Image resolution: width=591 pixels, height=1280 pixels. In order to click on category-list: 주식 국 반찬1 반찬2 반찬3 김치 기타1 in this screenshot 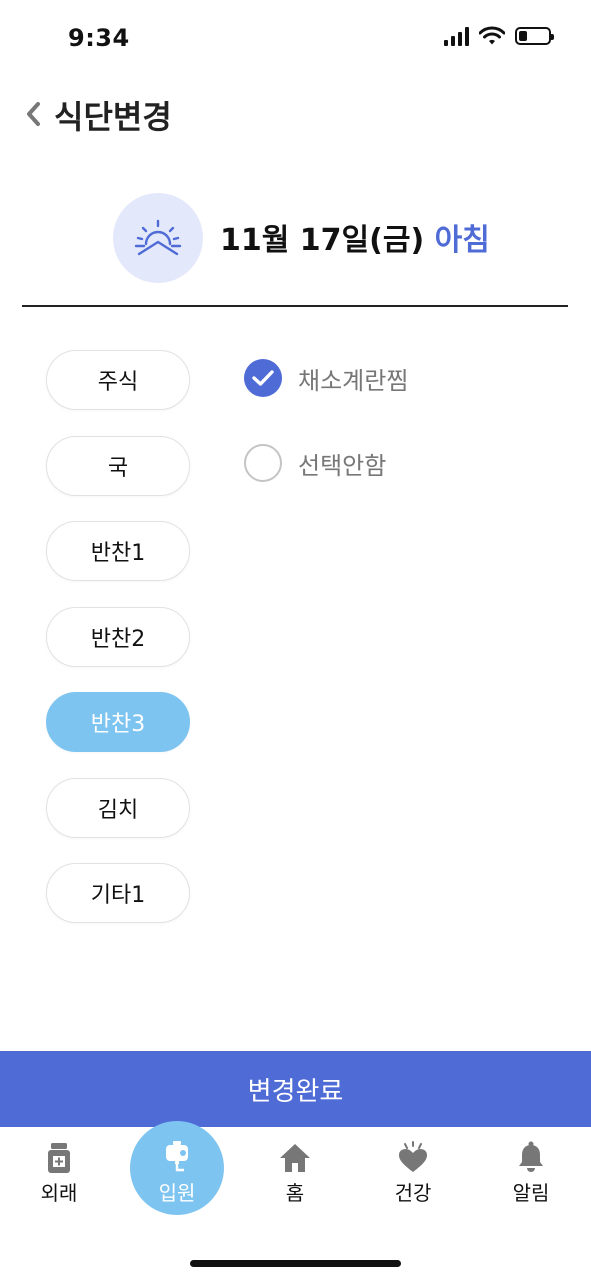, I will do `click(118, 649)`.